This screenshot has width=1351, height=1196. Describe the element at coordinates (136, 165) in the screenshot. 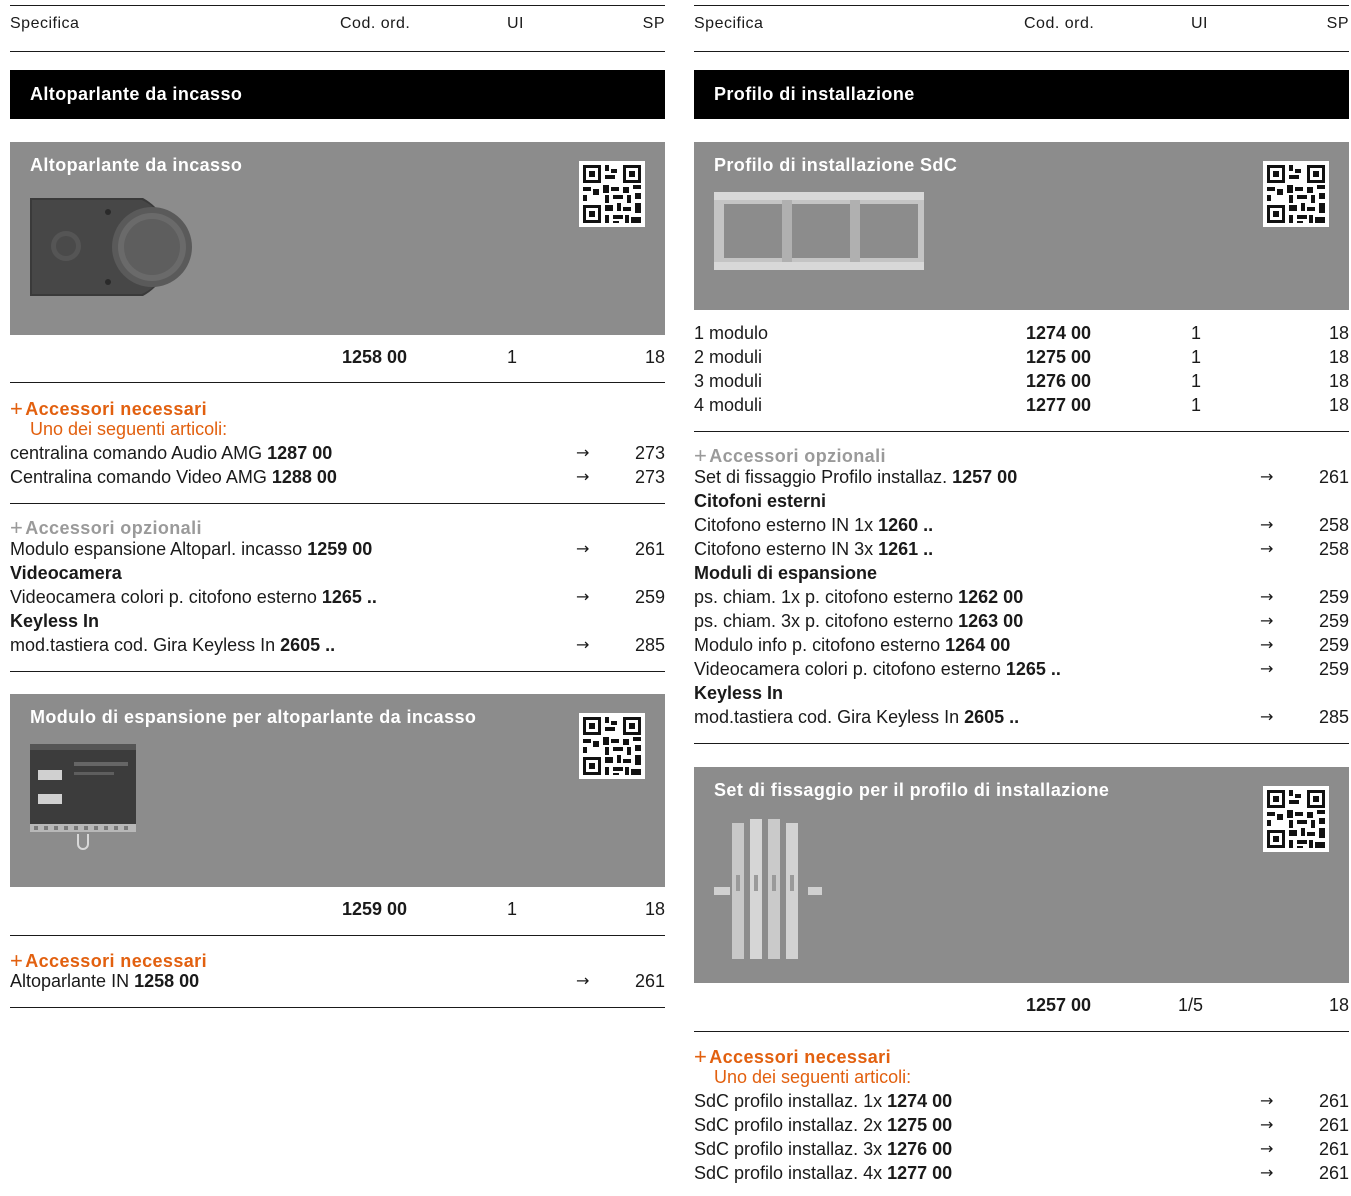

I see `product-title: Altoparlante da incasso` at that location.